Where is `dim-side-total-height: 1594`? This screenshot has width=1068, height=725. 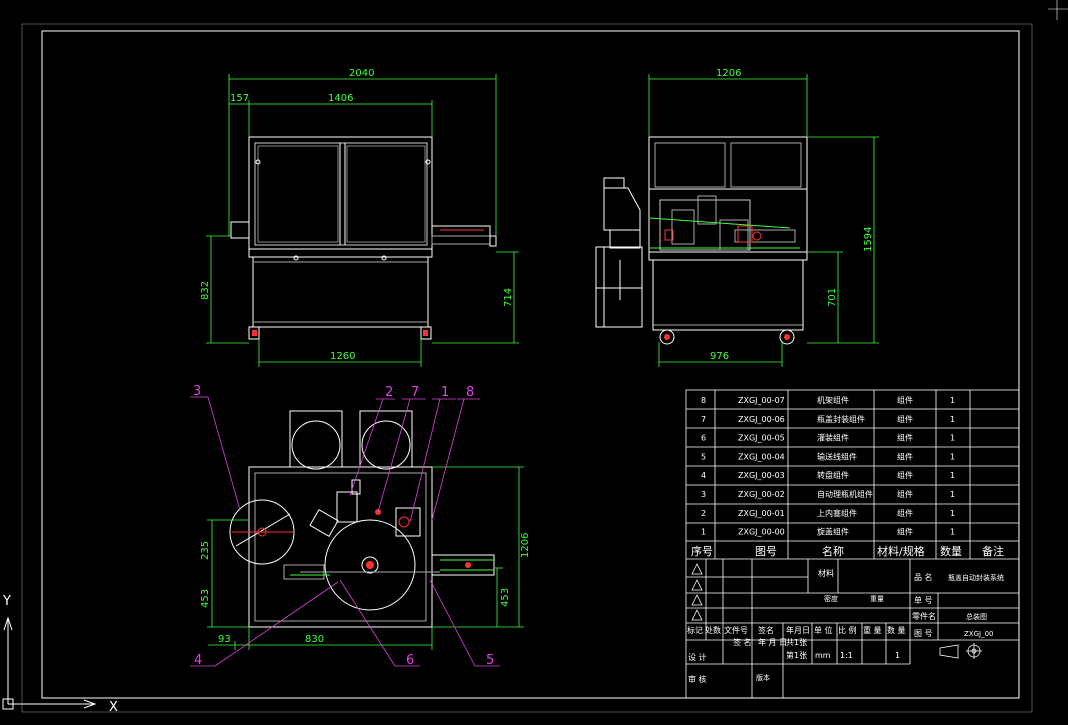 dim-side-total-height: 1594 is located at coordinates (868, 239).